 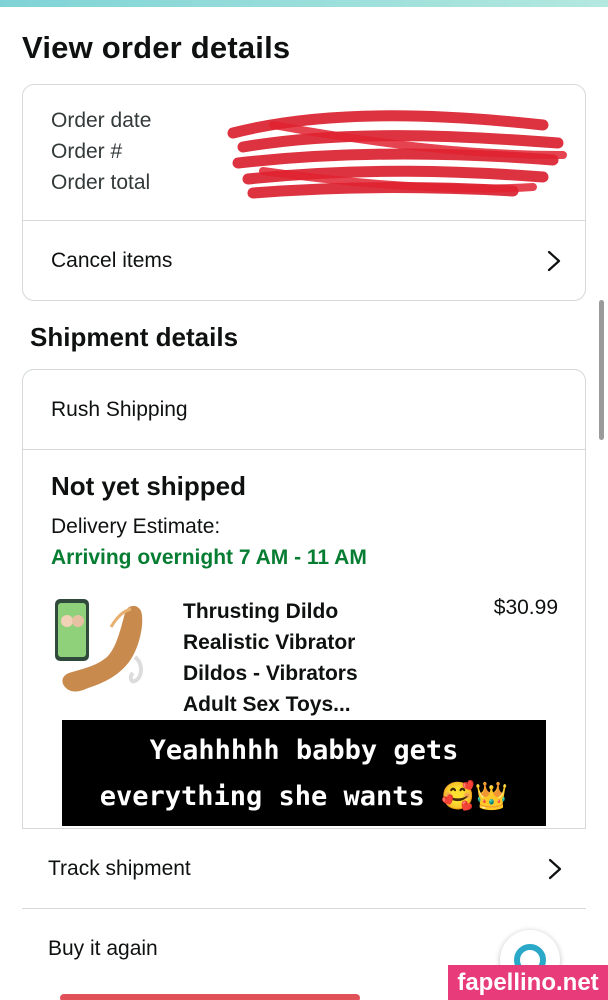 I want to click on top-status-strip, so click(x=304, y=3).